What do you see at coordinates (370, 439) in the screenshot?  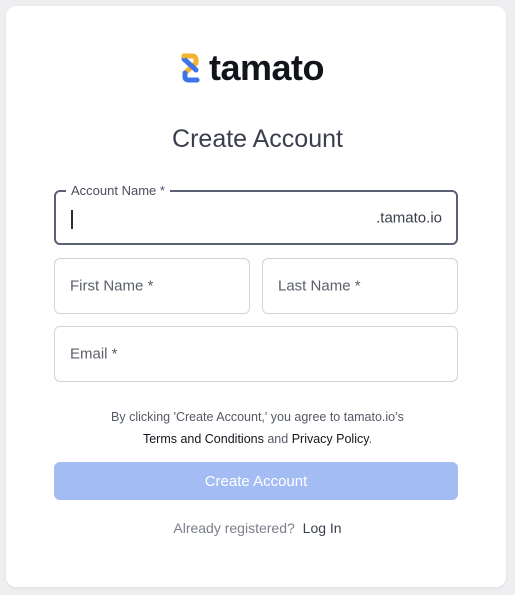 I see `agreement-period: .` at bounding box center [370, 439].